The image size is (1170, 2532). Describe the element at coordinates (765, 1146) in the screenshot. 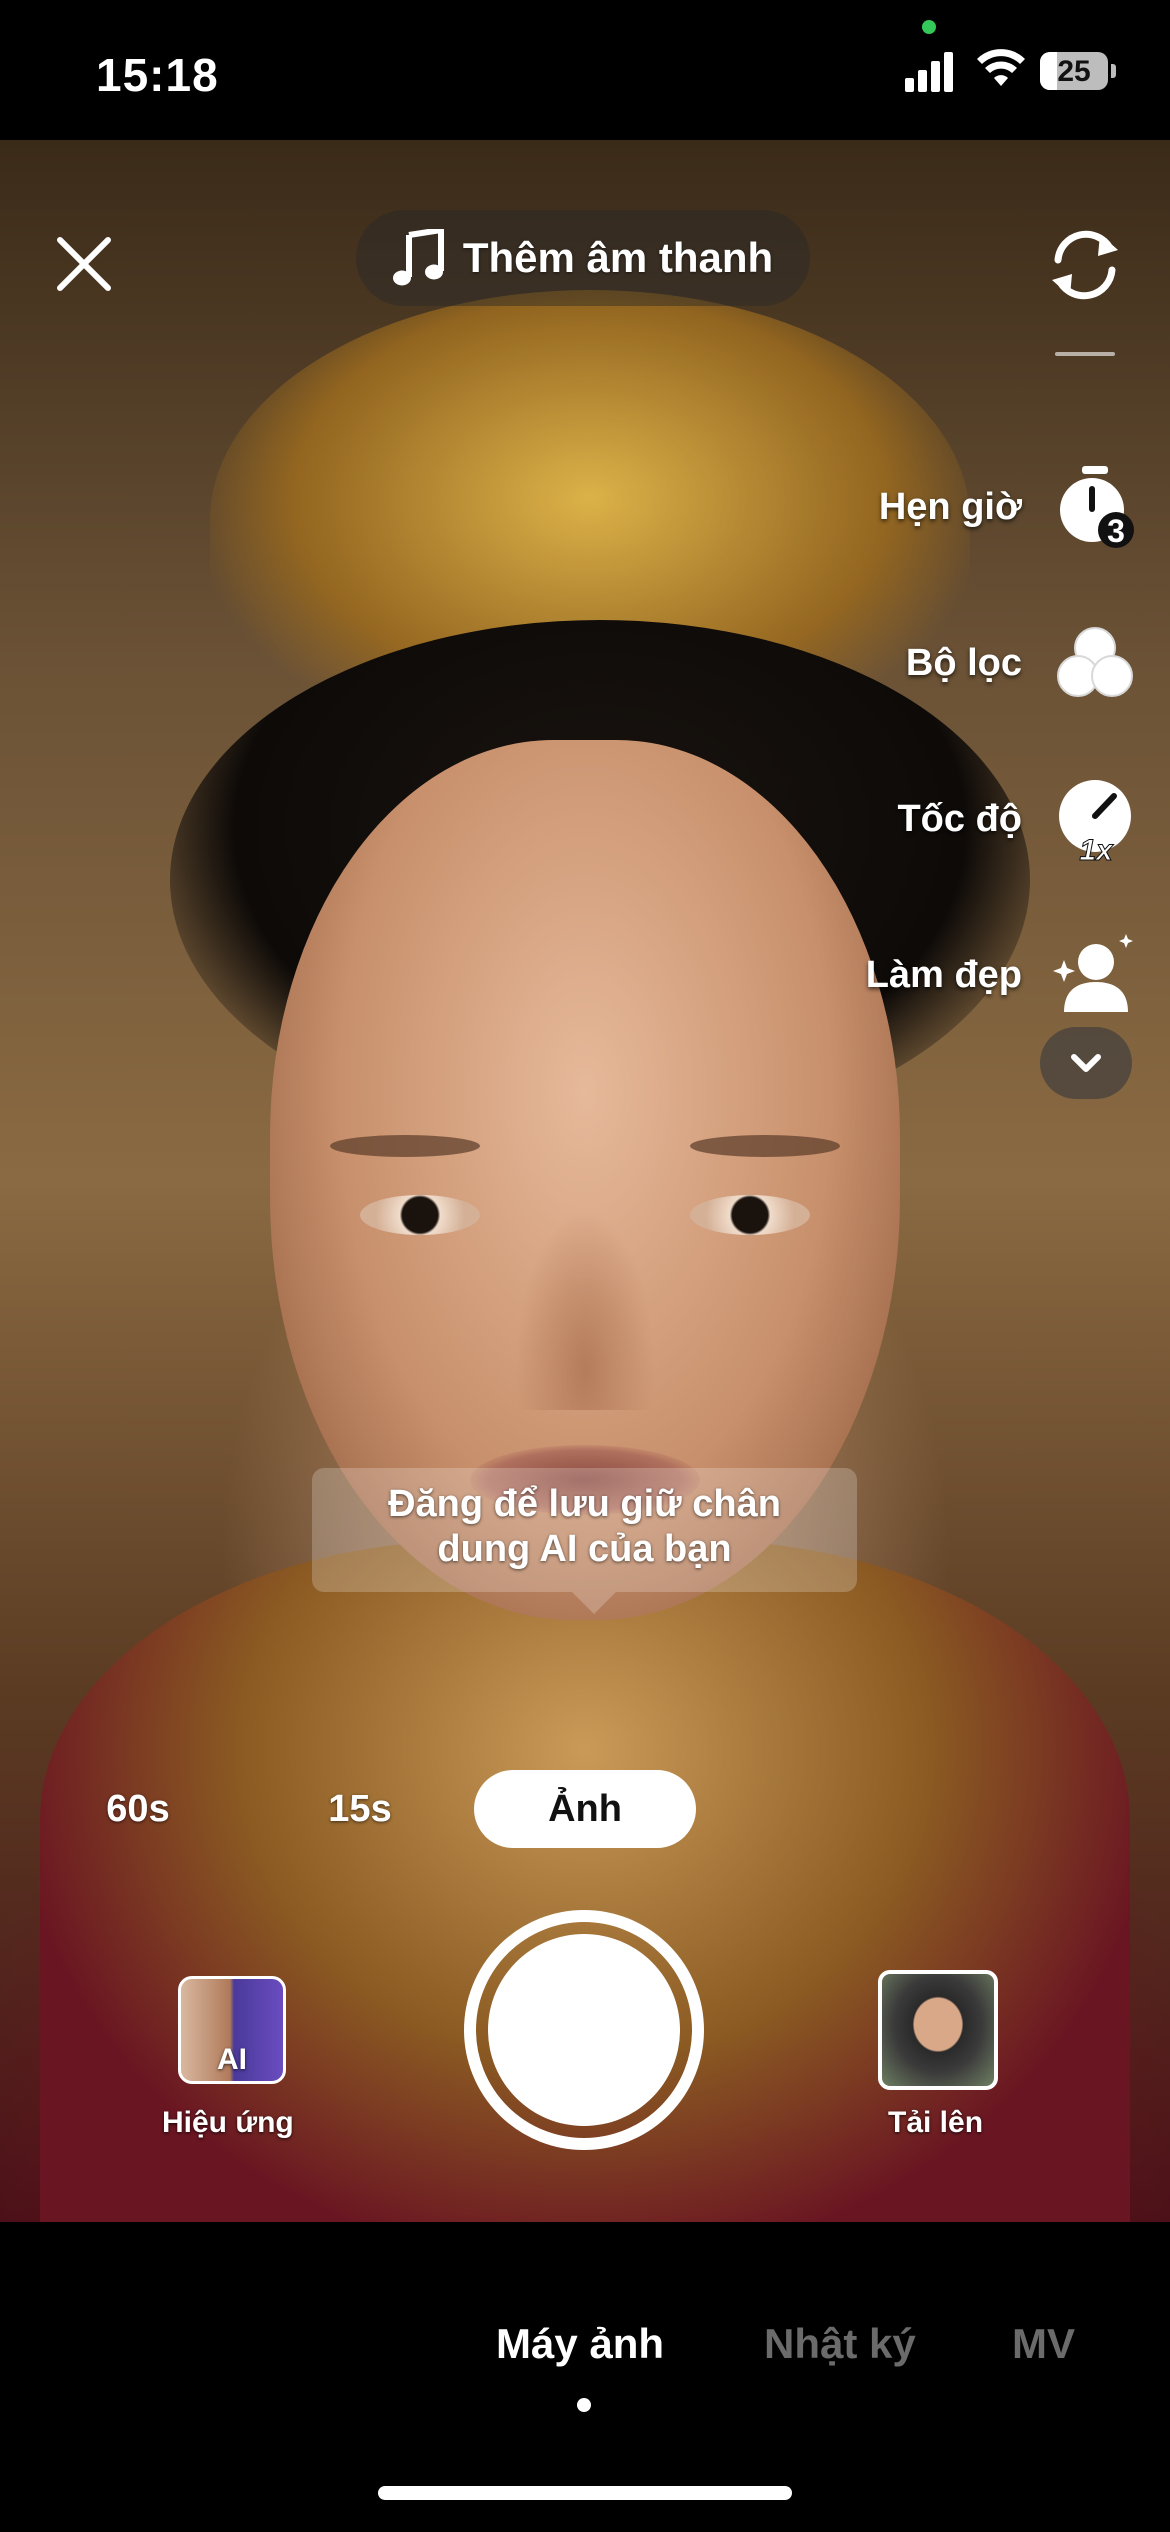

I see `preview-brow-right` at that location.